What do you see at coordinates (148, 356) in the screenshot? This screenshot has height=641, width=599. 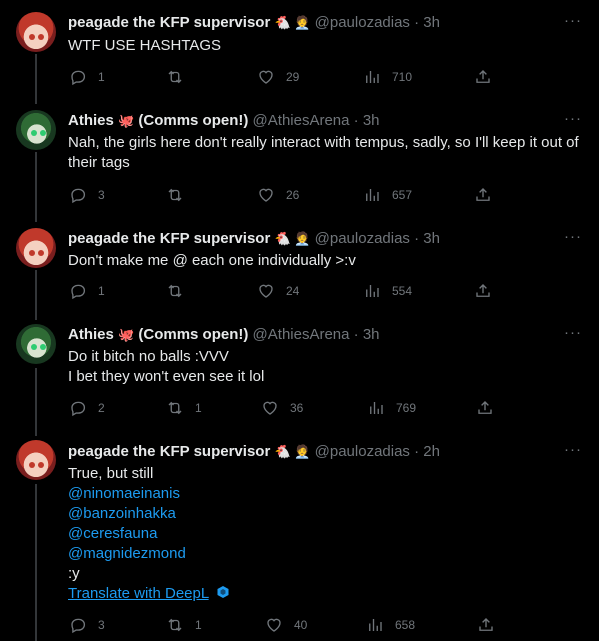 I see `tweet-text-line: Do it bitch no balls :VVV` at bounding box center [148, 356].